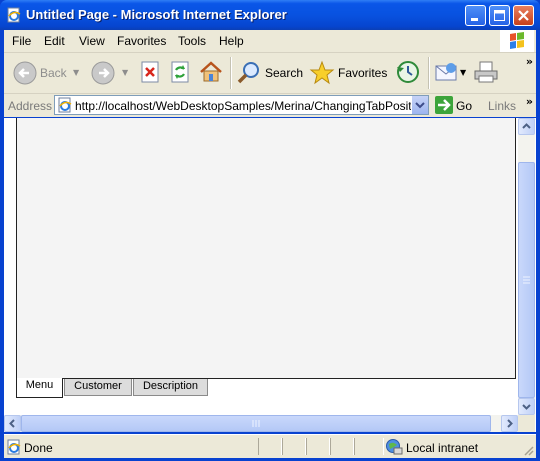 The image size is (540, 461). What do you see at coordinates (192, 41) in the screenshot?
I see `menu-tools: Tools` at bounding box center [192, 41].